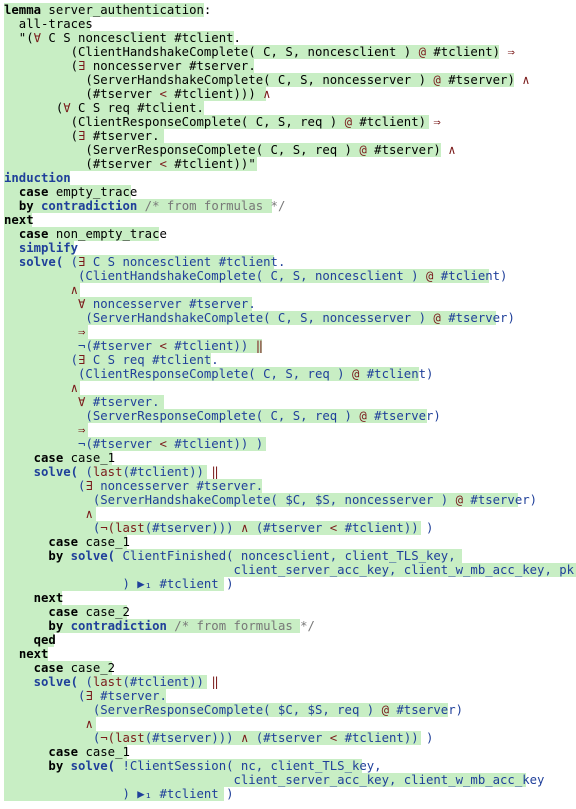 Image resolution: width=576 pixels, height=809 pixels. What do you see at coordinates (19, 38) in the screenshot?
I see `proof-text: "(` at bounding box center [19, 38].